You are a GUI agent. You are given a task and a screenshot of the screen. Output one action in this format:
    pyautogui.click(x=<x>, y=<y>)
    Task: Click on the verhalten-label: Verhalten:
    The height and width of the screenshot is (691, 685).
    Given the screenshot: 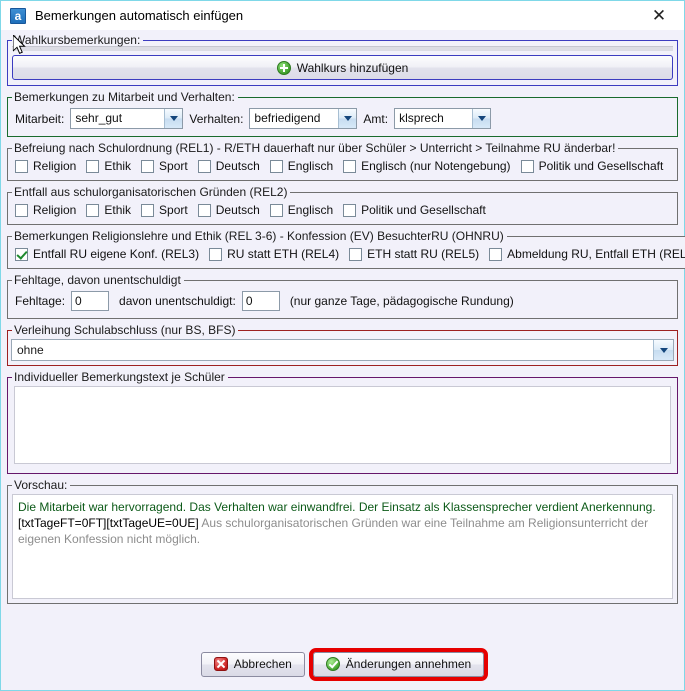 What is the action you would take?
    pyautogui.click(x=216, y=118)
    